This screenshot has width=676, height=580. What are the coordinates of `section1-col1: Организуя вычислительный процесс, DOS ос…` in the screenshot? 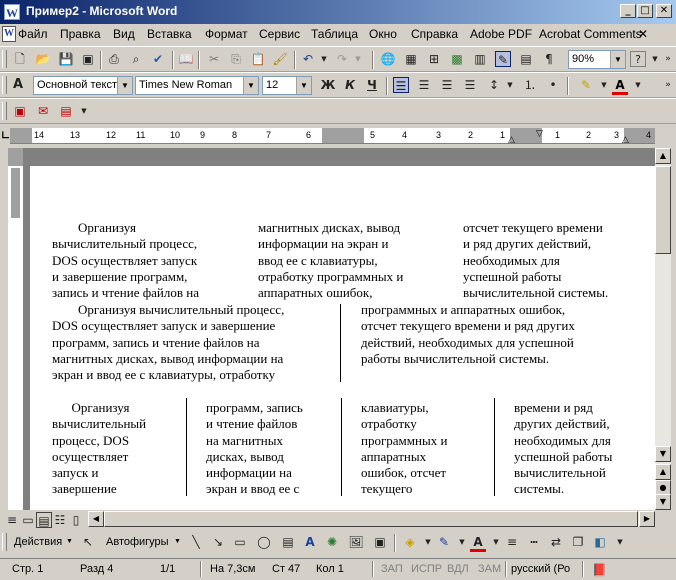 It's located at (125, 260).